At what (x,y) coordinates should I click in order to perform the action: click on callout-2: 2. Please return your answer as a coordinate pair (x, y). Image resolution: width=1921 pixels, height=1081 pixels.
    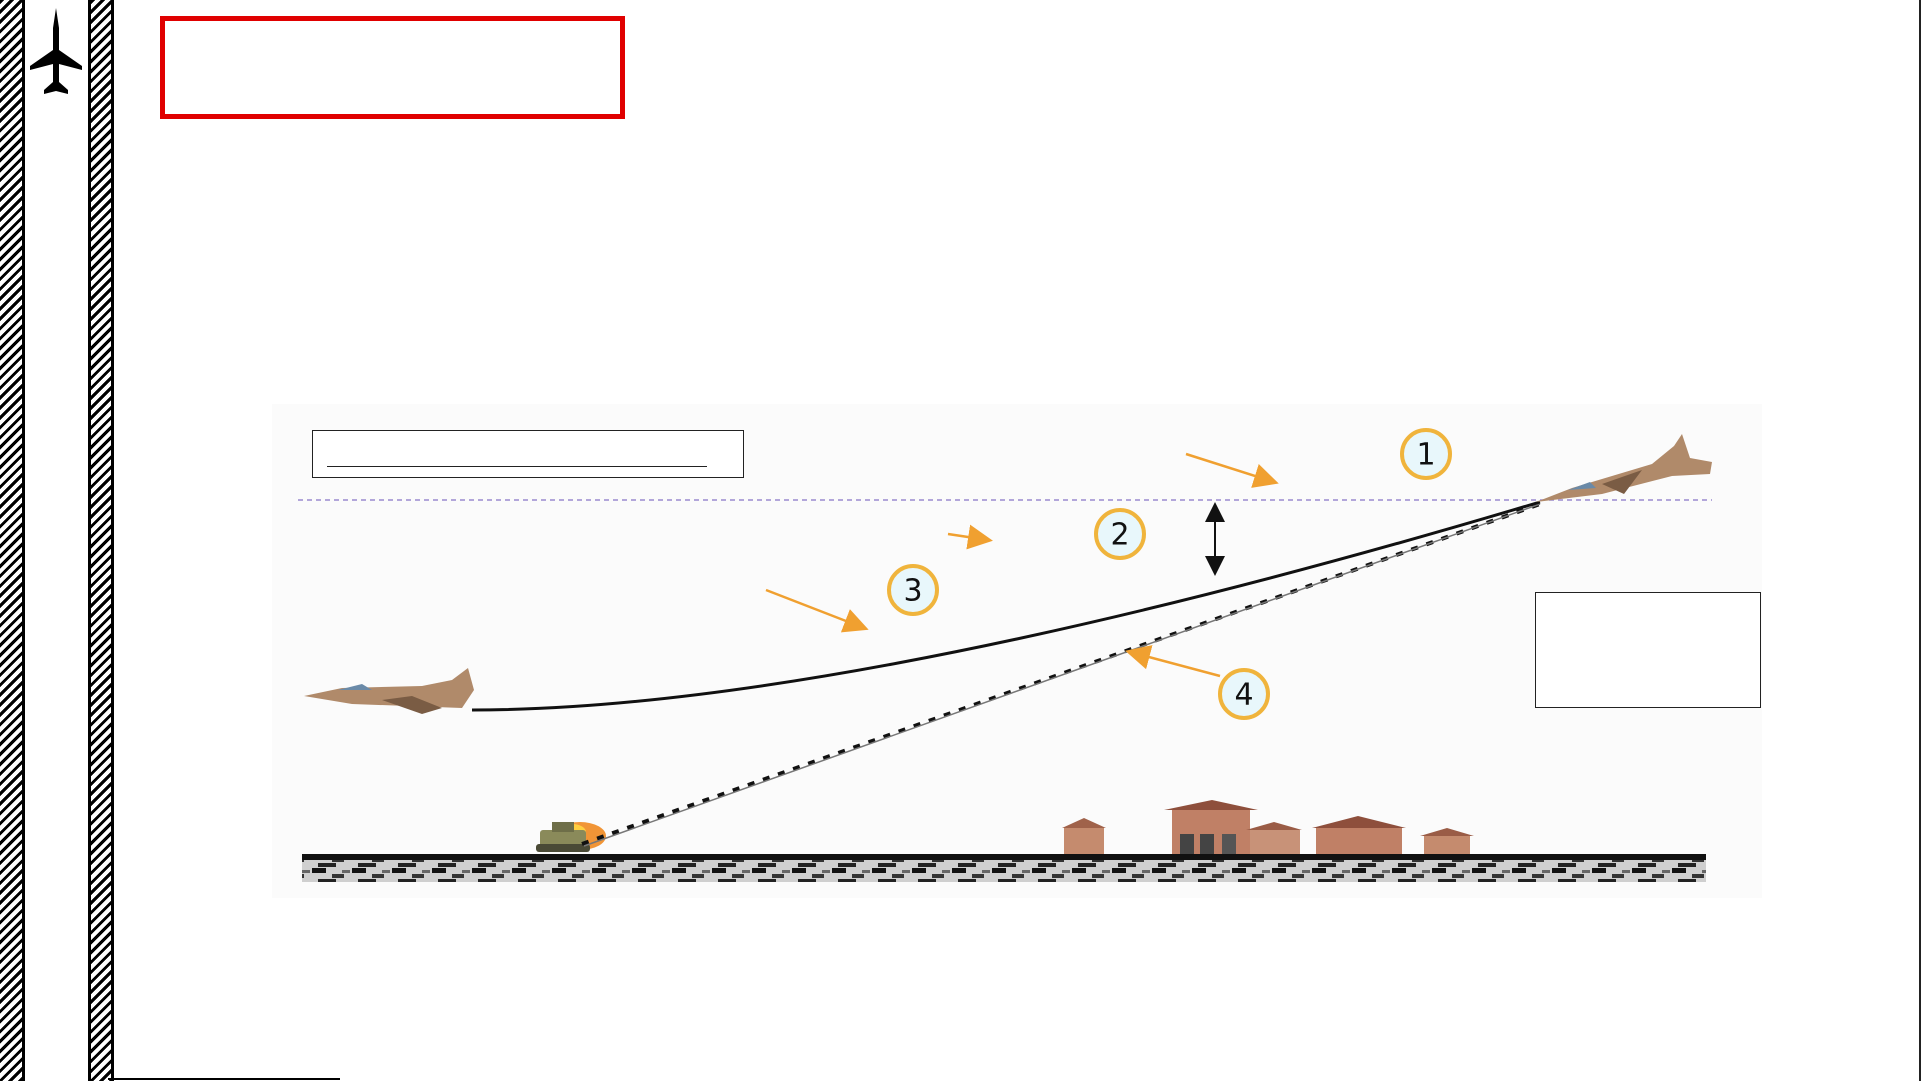
    Looking at the image, I should click on (1120, 534).